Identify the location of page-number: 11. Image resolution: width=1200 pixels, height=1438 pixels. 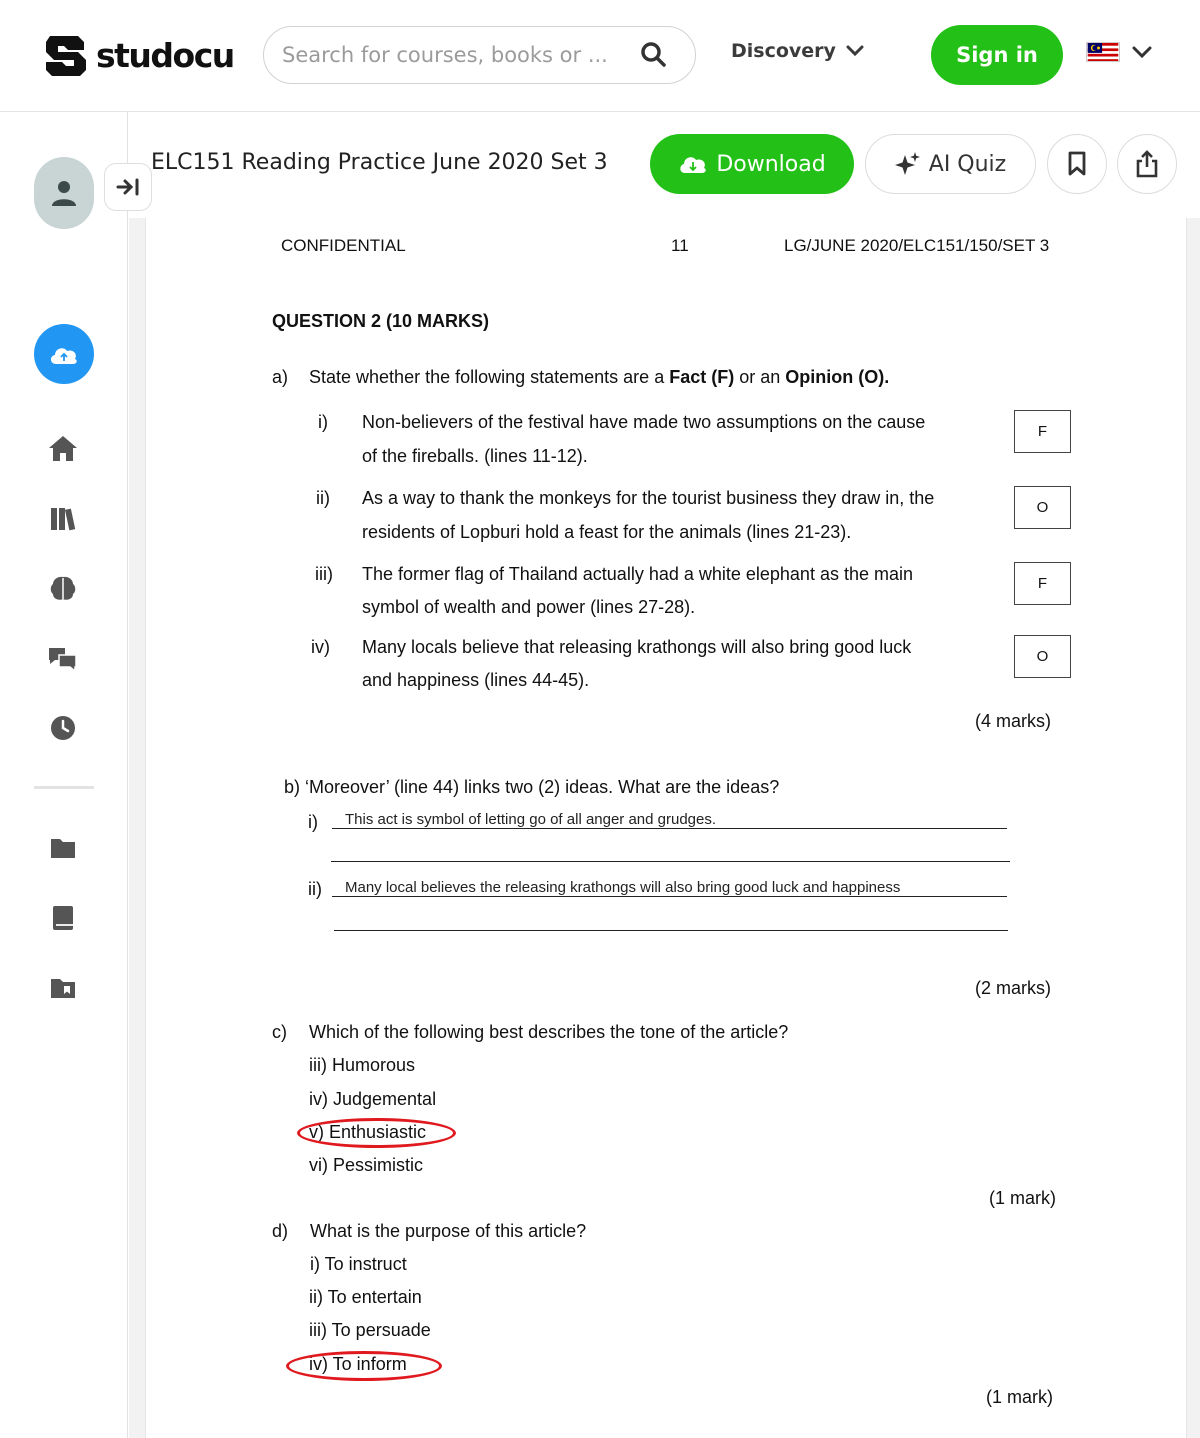
(680, 245).